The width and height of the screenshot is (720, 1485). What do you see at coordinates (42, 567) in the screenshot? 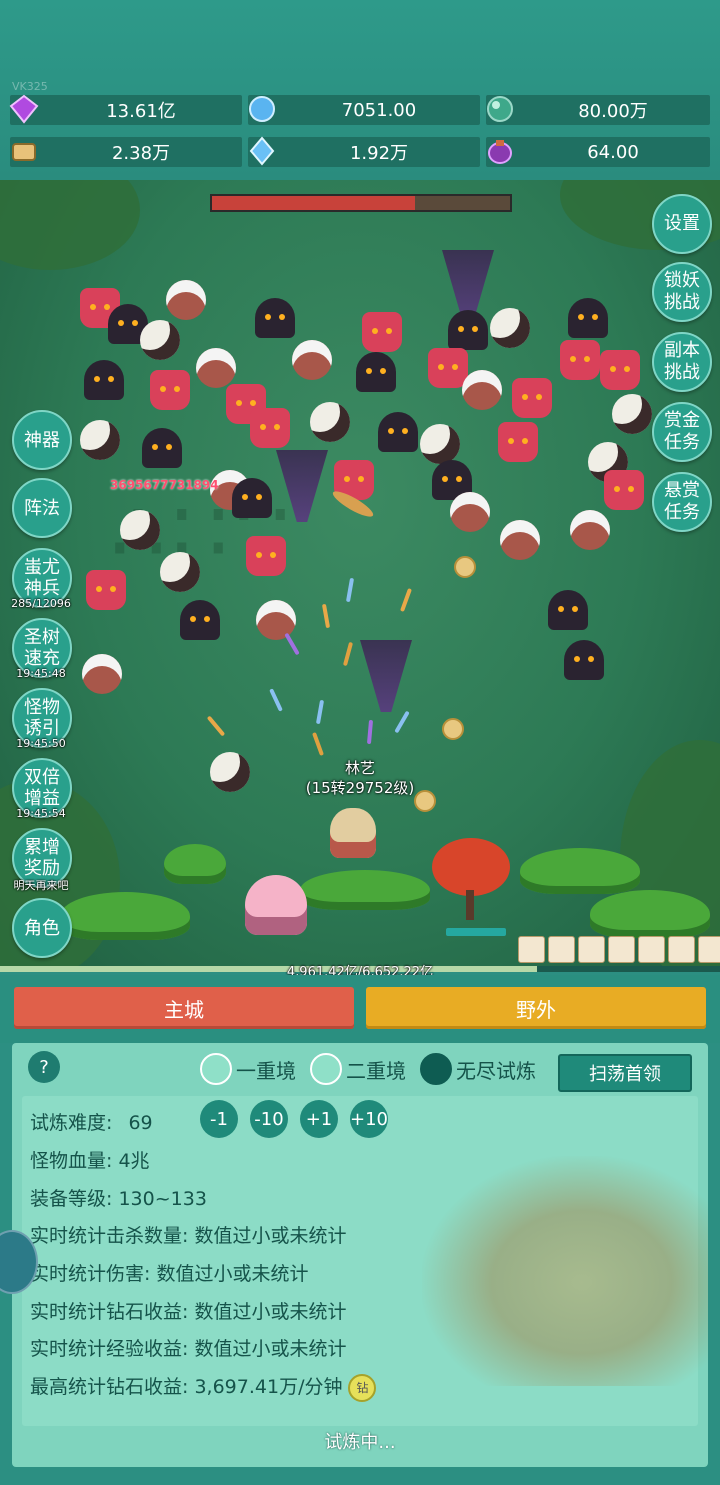
I see `button-label: 蚩尤` at bounding box center [42, 567].